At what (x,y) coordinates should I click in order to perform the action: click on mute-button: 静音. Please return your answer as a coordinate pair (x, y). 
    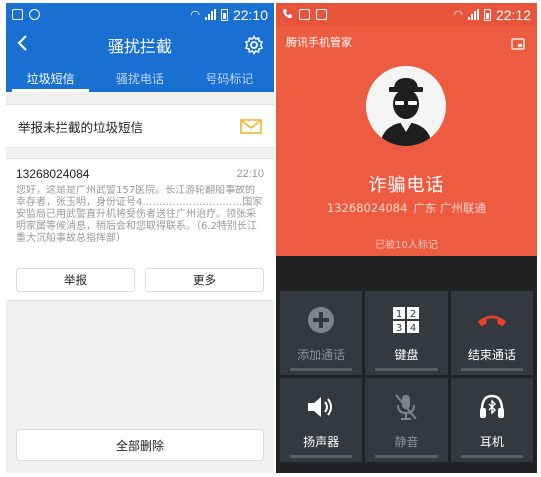
    Looking at the image, I should click on (406, 420).